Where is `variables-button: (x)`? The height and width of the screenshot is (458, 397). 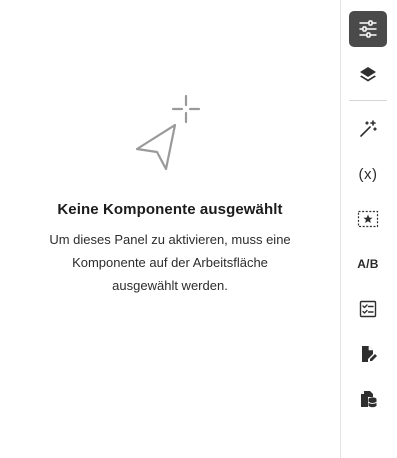
variables-button: (x) is located at coordinates (368, 174).